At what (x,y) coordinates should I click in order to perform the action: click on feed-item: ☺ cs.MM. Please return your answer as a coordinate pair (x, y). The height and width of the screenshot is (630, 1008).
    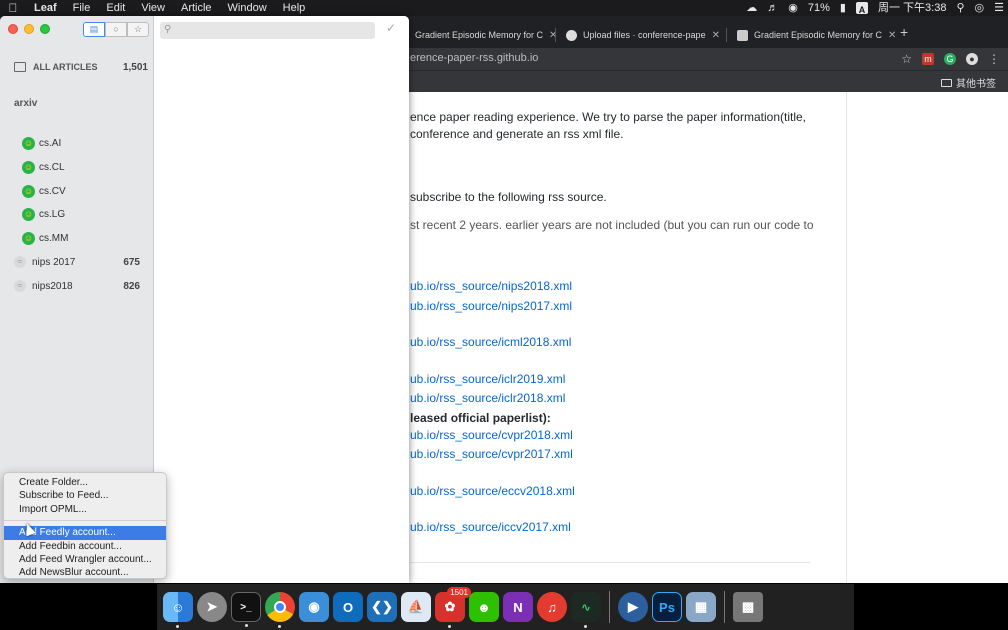
    Looking at the image, I should click on (85, 238).